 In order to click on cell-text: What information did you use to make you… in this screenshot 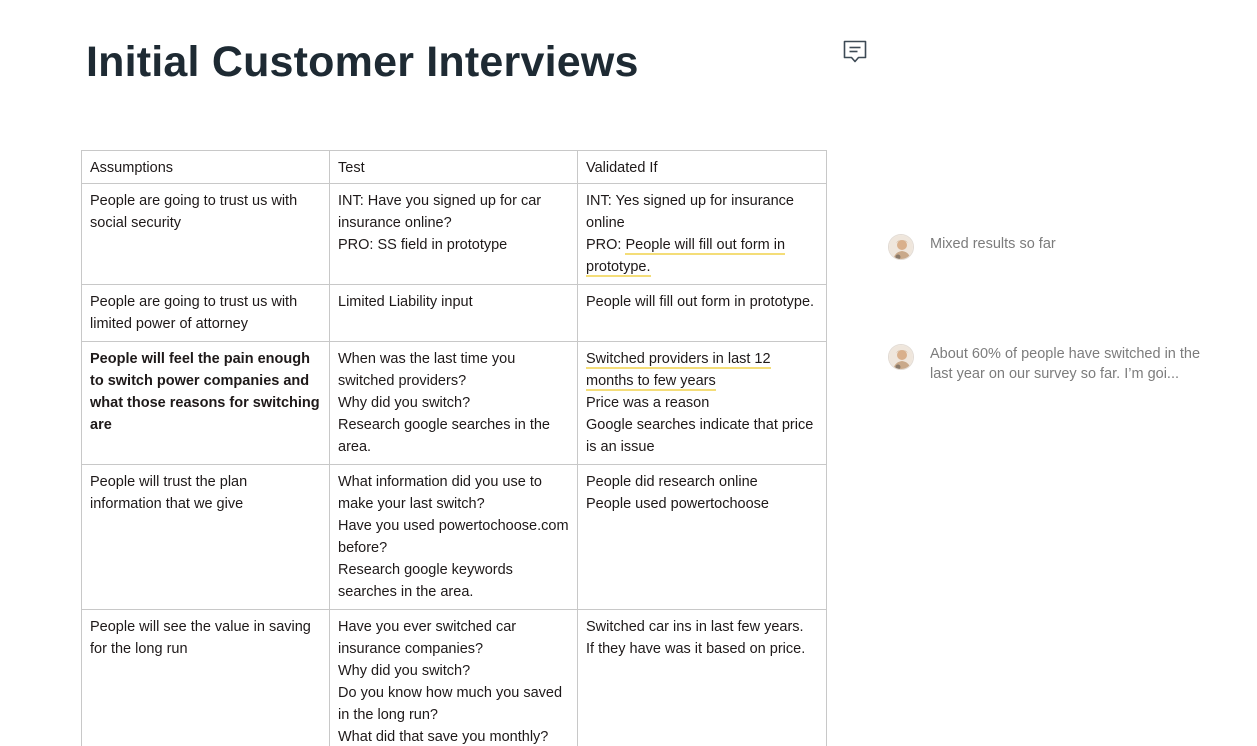, I will do `click(440, 493)`.